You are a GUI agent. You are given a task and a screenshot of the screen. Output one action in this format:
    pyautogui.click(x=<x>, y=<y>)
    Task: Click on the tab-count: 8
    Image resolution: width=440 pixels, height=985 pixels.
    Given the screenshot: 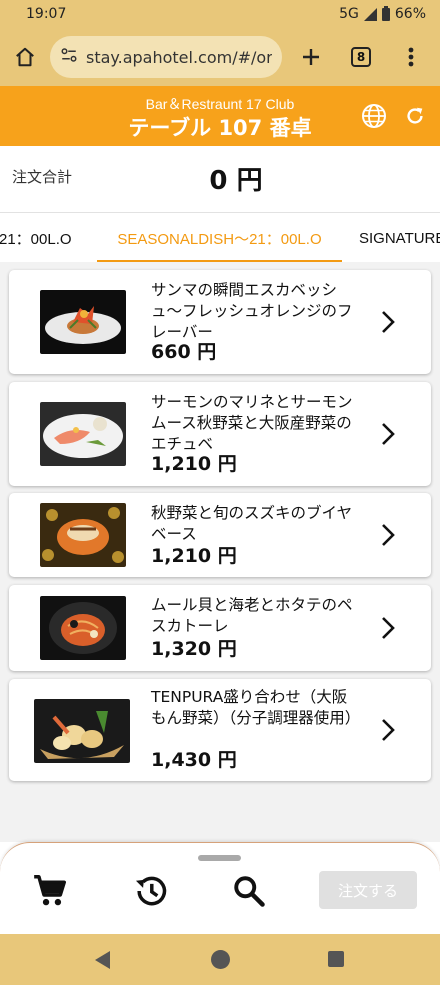 What is the action you would take?
    pyautogui.click(x=361, y=57)
    